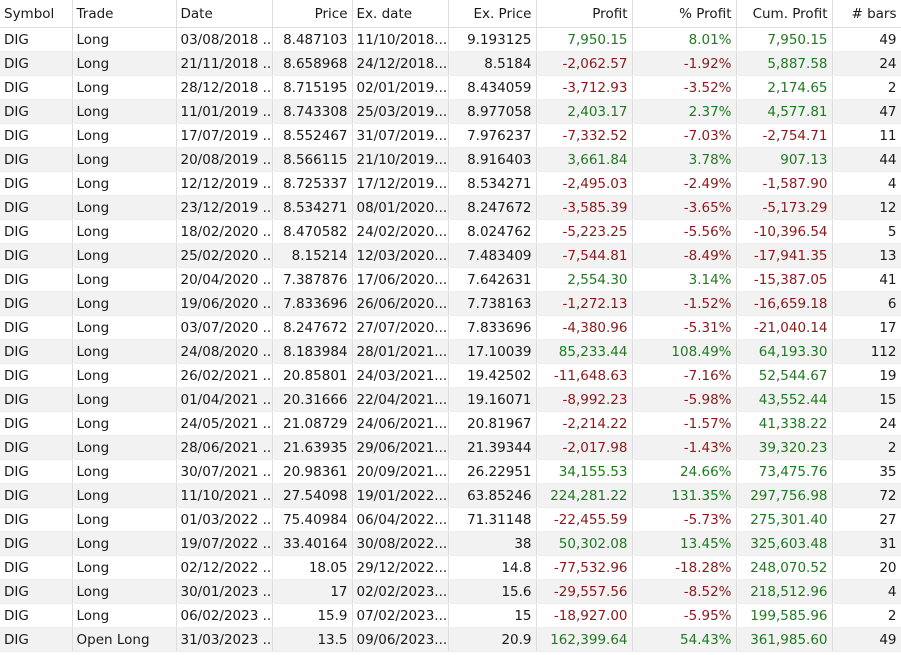  I want to click on price-cell: 8.743308, so click(312, 111).